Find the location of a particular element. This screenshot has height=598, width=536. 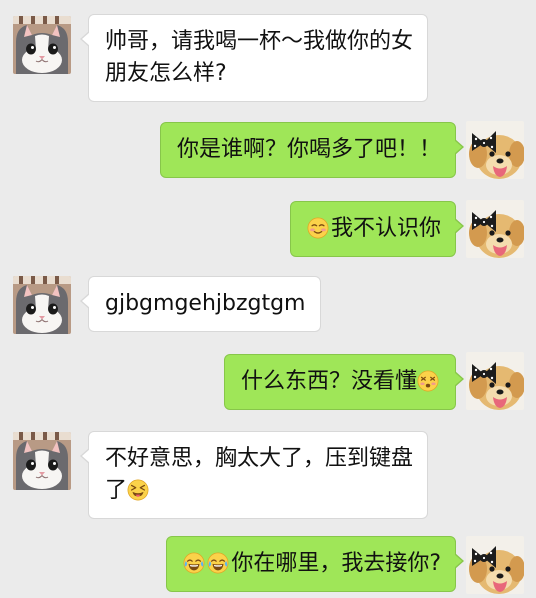

message-text: 什么东西？没看懂 is located at coordinates (328, 381).